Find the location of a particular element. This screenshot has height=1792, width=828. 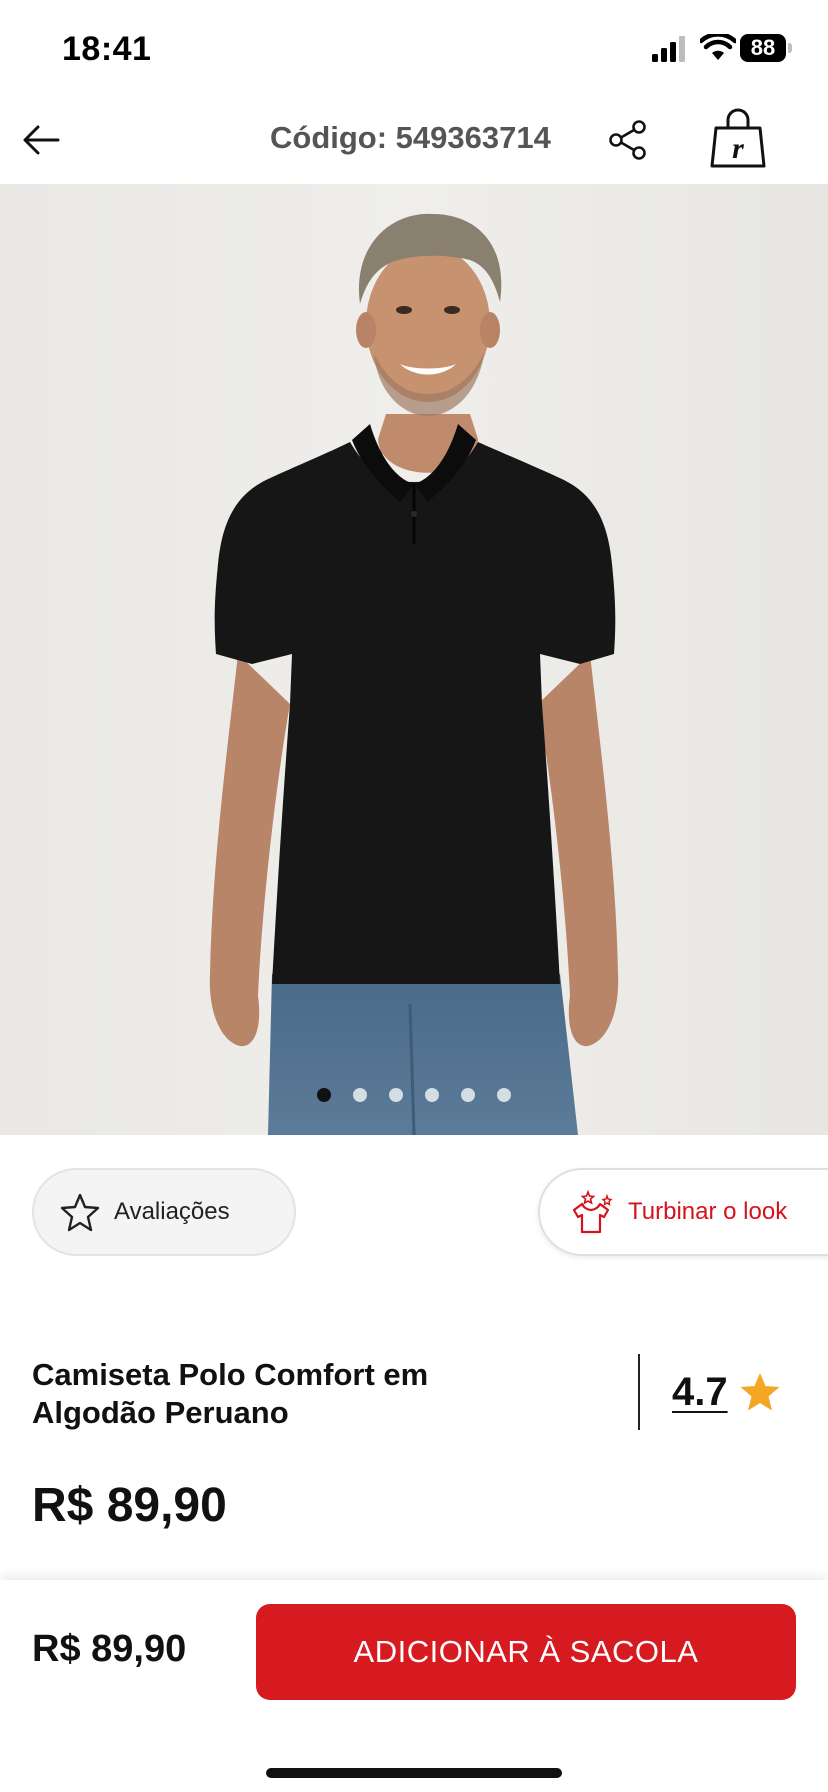

turbinar-look-label: Turbinar o look is located at coordinates (708, 1211).